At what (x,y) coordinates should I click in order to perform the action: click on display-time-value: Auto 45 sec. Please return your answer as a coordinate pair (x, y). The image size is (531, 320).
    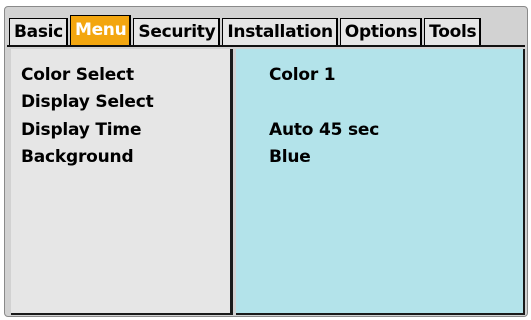
    Looking at the image, I should click on (324, 130).